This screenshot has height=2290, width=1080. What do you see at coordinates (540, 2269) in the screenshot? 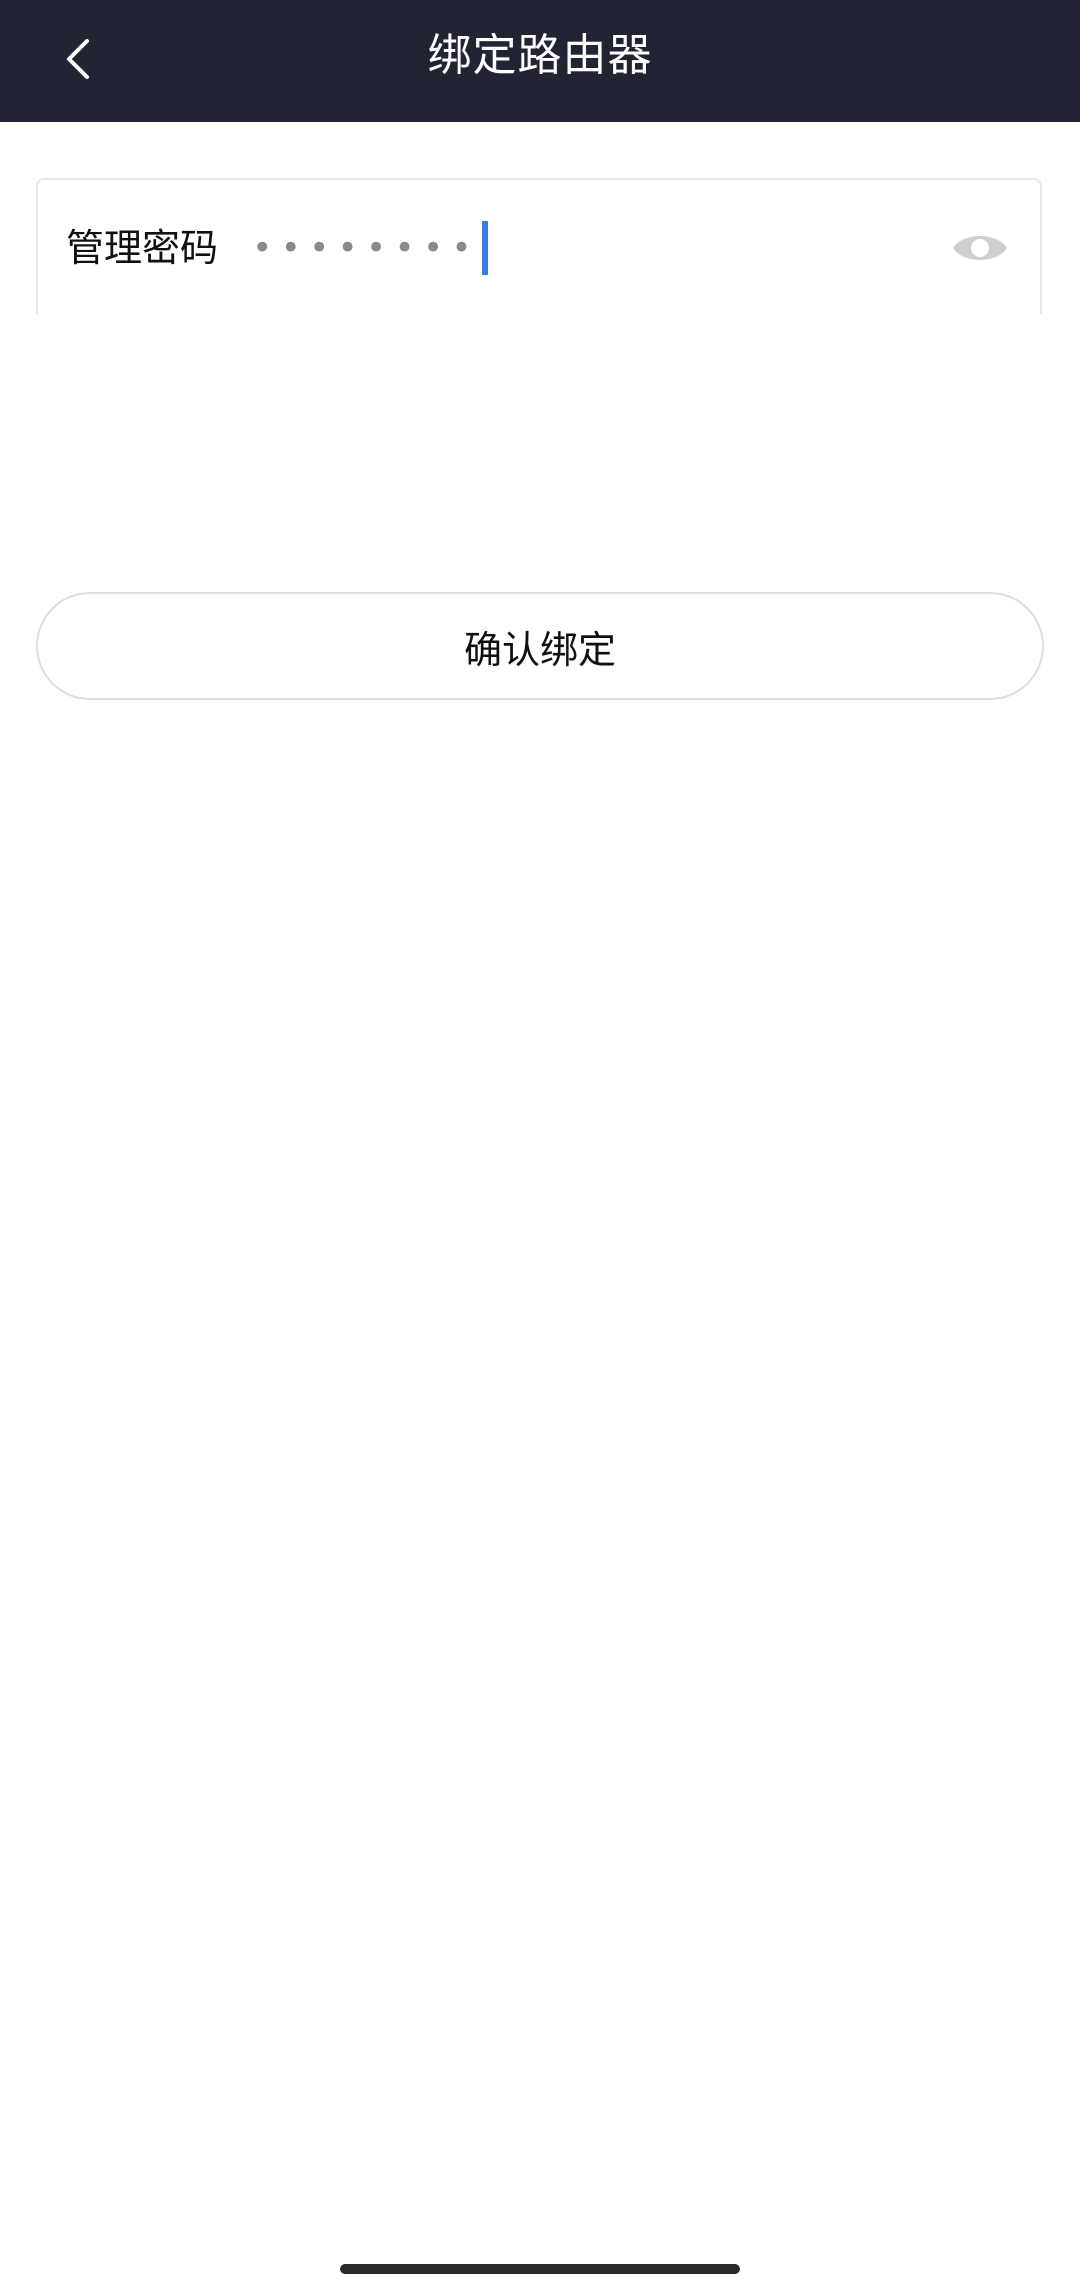
I see `home-indicator` at bounding box center [540, 2269].